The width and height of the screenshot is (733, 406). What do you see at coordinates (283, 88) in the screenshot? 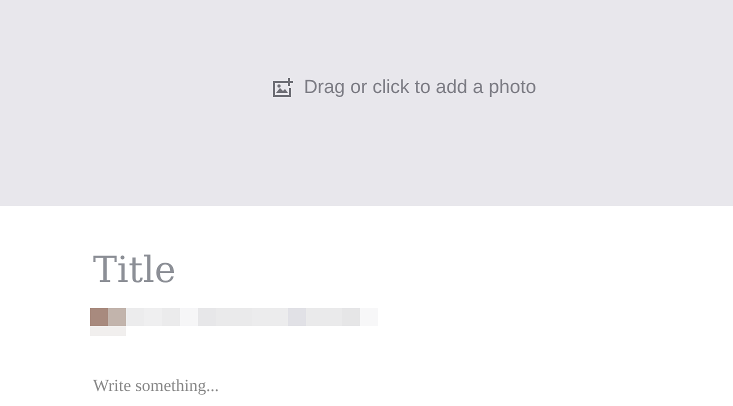
I see `add-image-icon` at bounding box center [283, 88].